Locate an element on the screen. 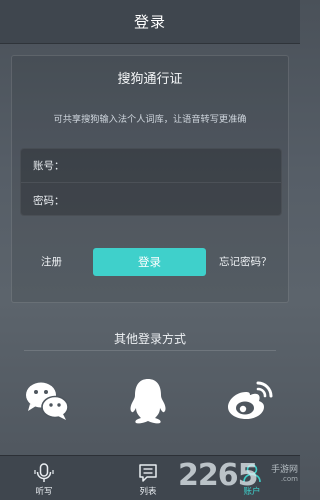 The height and width of the screenshot is (500, 320). watermark-number: 2265 is located at coordinates (218, 475).